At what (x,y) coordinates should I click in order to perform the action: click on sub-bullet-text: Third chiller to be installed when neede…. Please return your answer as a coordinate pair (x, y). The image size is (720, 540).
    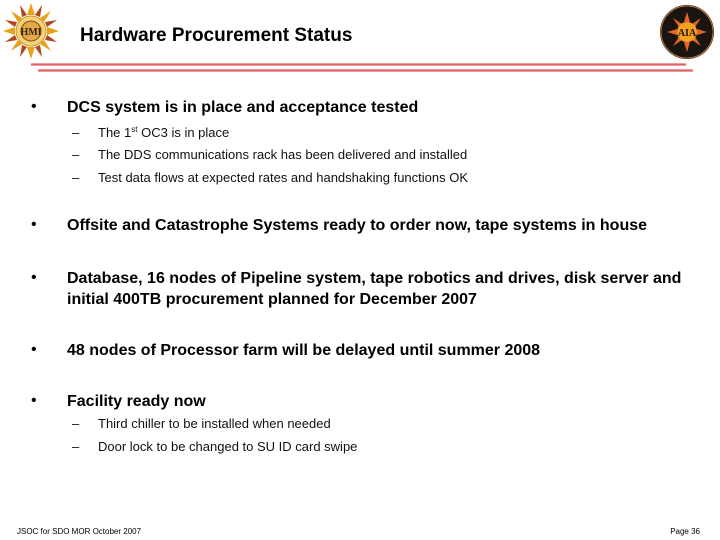
    Looking at the image, I should click on (214, 423).